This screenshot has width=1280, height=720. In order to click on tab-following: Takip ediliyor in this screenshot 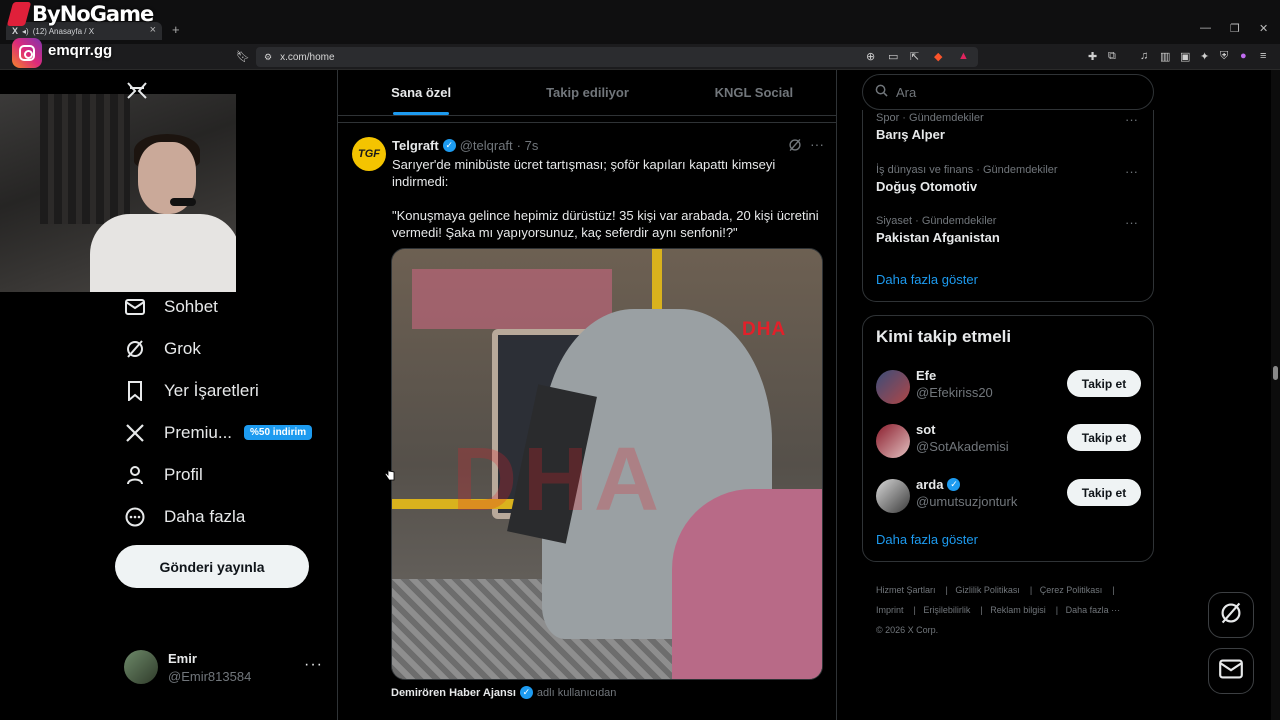, I will do `click(587, 92)`.